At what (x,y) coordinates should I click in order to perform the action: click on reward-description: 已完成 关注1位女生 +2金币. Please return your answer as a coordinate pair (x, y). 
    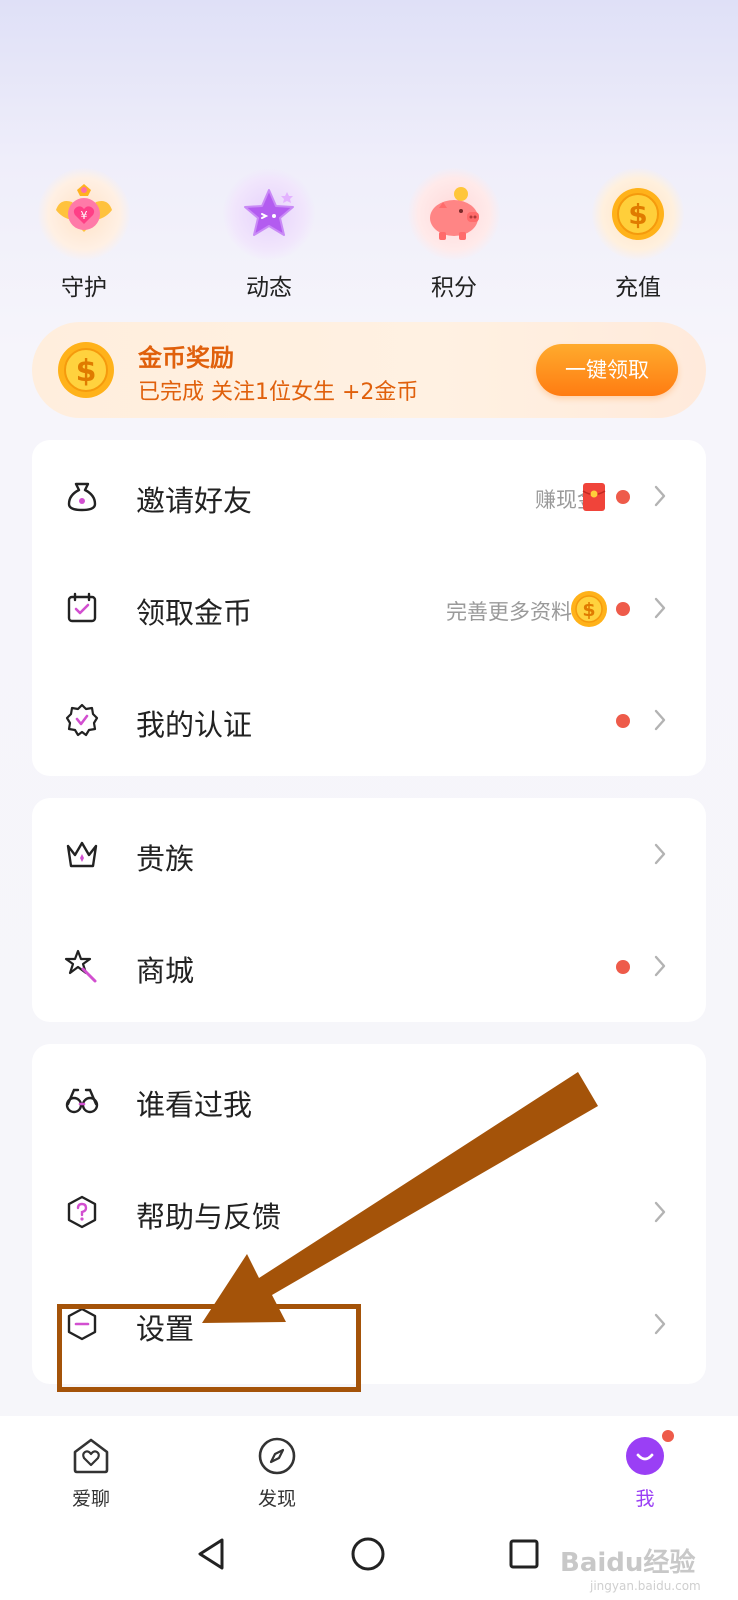
    Looking at the image, I should click on (278, 392).